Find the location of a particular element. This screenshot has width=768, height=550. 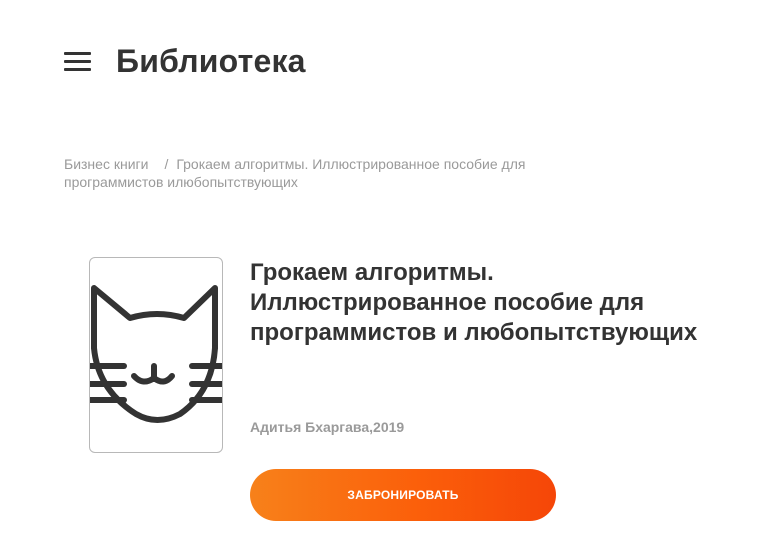

reserve-button: ЗАБРОНИРОВАТЬ is located at coordinates (403, 495).